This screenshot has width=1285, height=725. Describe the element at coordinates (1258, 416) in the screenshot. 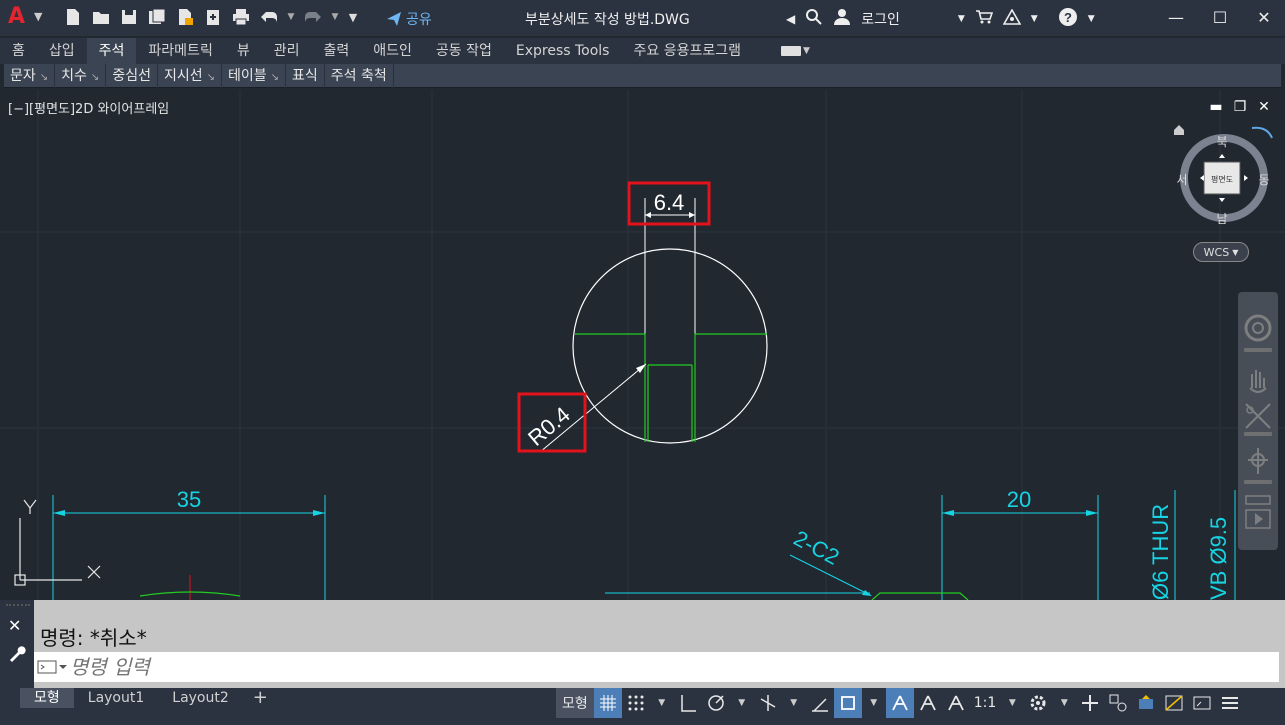

I see `zoom-extents-icon` at that location.